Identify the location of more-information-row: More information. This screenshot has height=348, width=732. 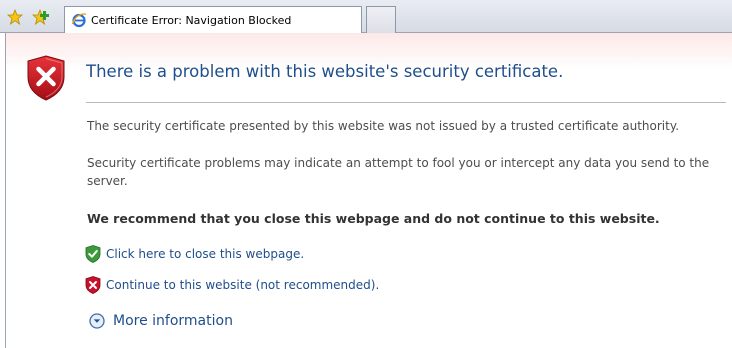
(161, 321).